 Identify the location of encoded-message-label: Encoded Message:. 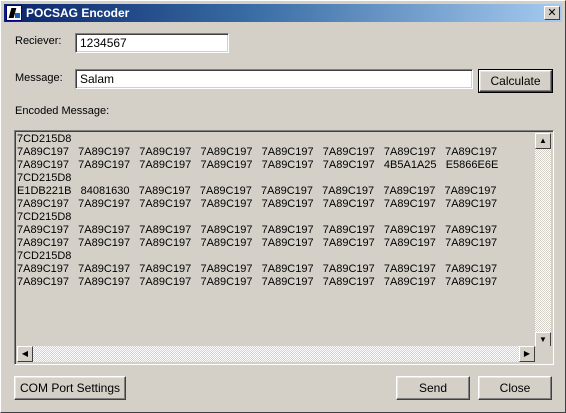
(62, 111).